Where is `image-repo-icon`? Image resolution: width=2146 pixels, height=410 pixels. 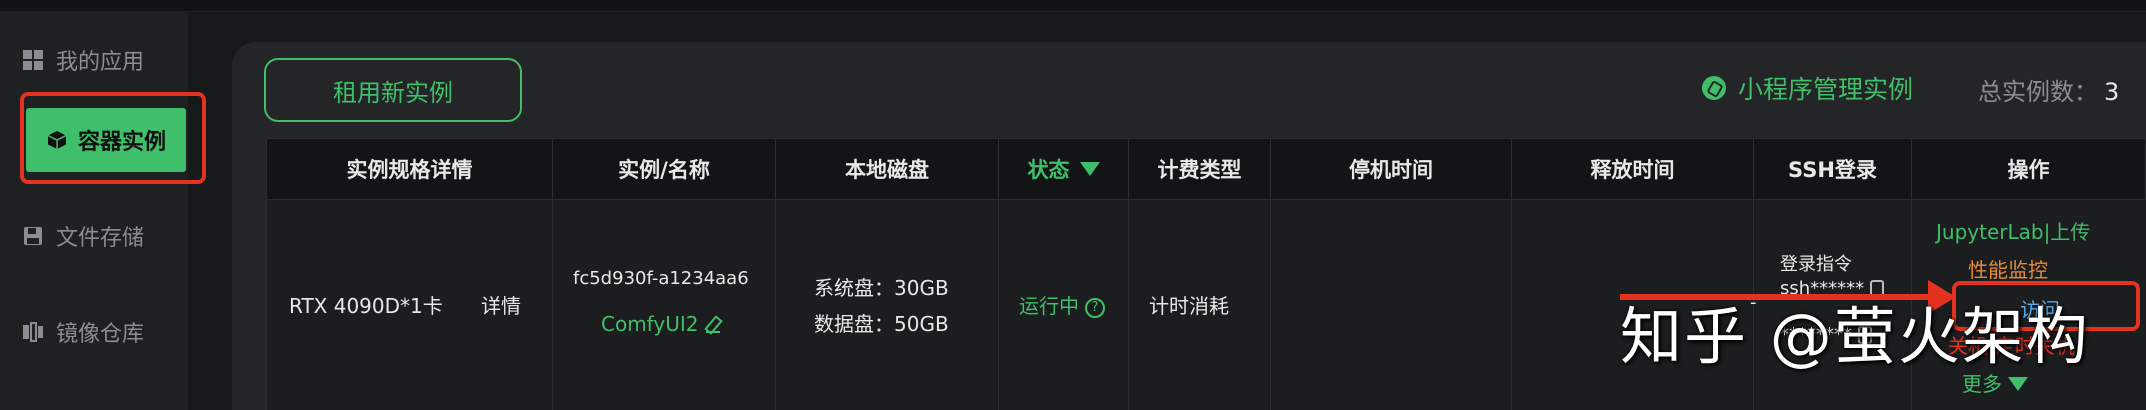
image-repo-icon is located at coordinates (33, 332).